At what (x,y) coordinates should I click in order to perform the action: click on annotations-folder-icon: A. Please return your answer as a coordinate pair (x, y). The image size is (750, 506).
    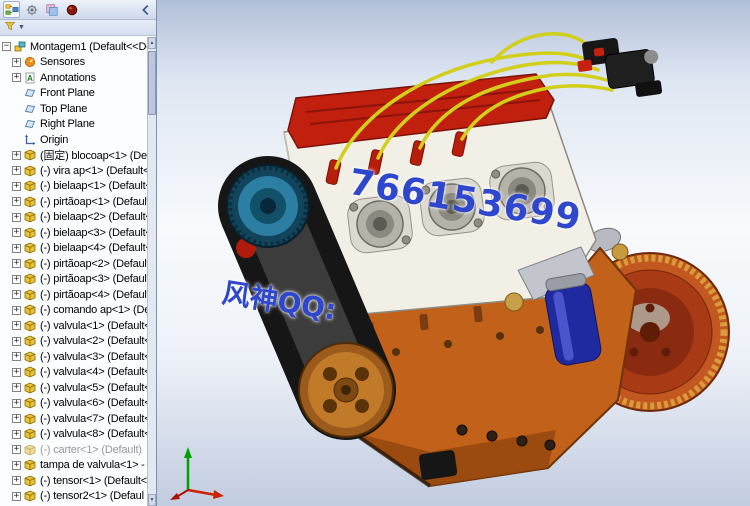
    Looking at the image, I should click on (30, 78).